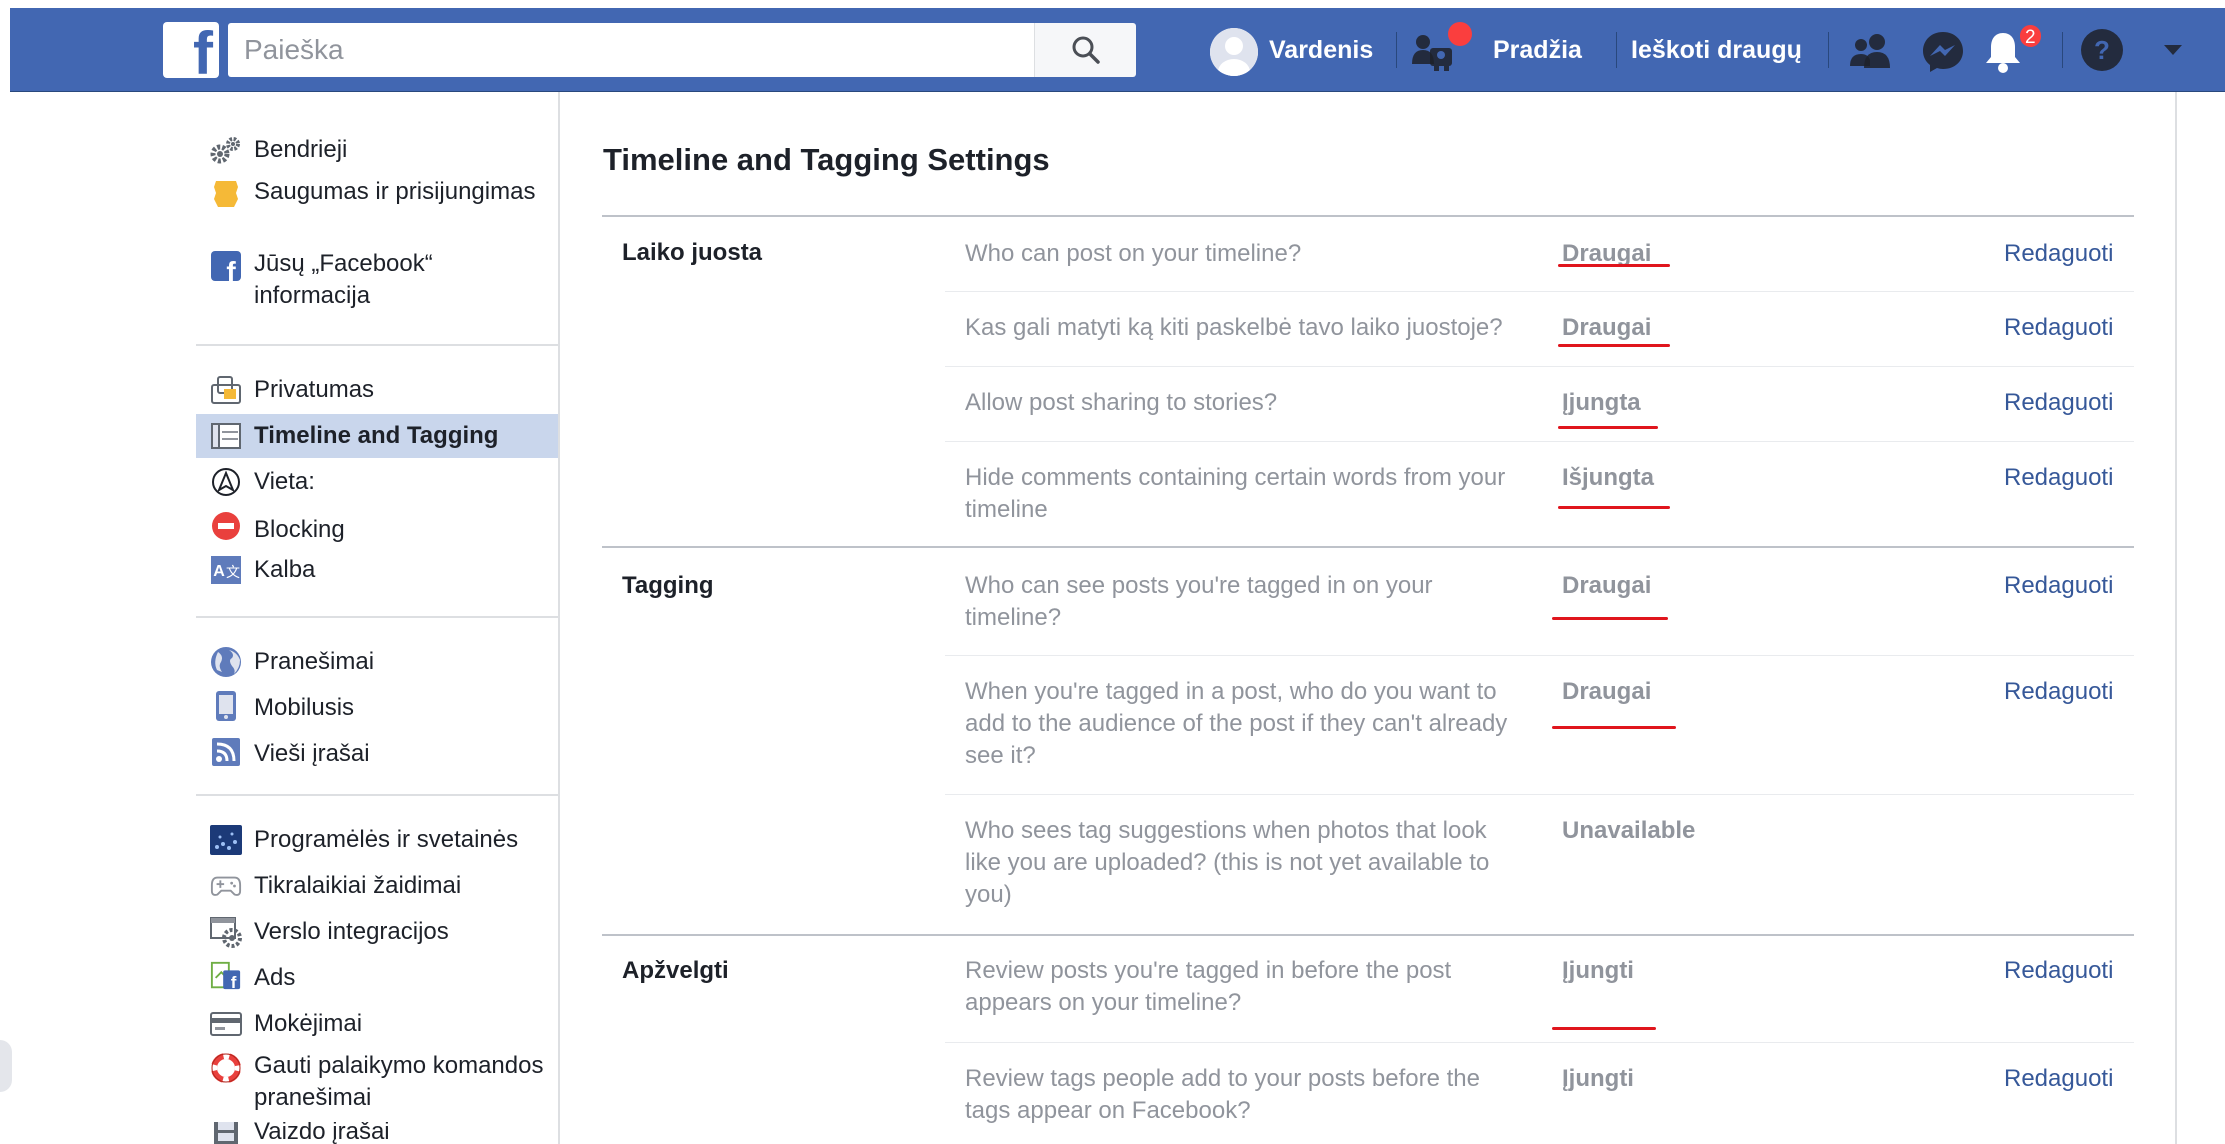 The image size is (2225, 1144). I want to click on sidebar-item-language: A 文 Kalba, so click(377, 570).